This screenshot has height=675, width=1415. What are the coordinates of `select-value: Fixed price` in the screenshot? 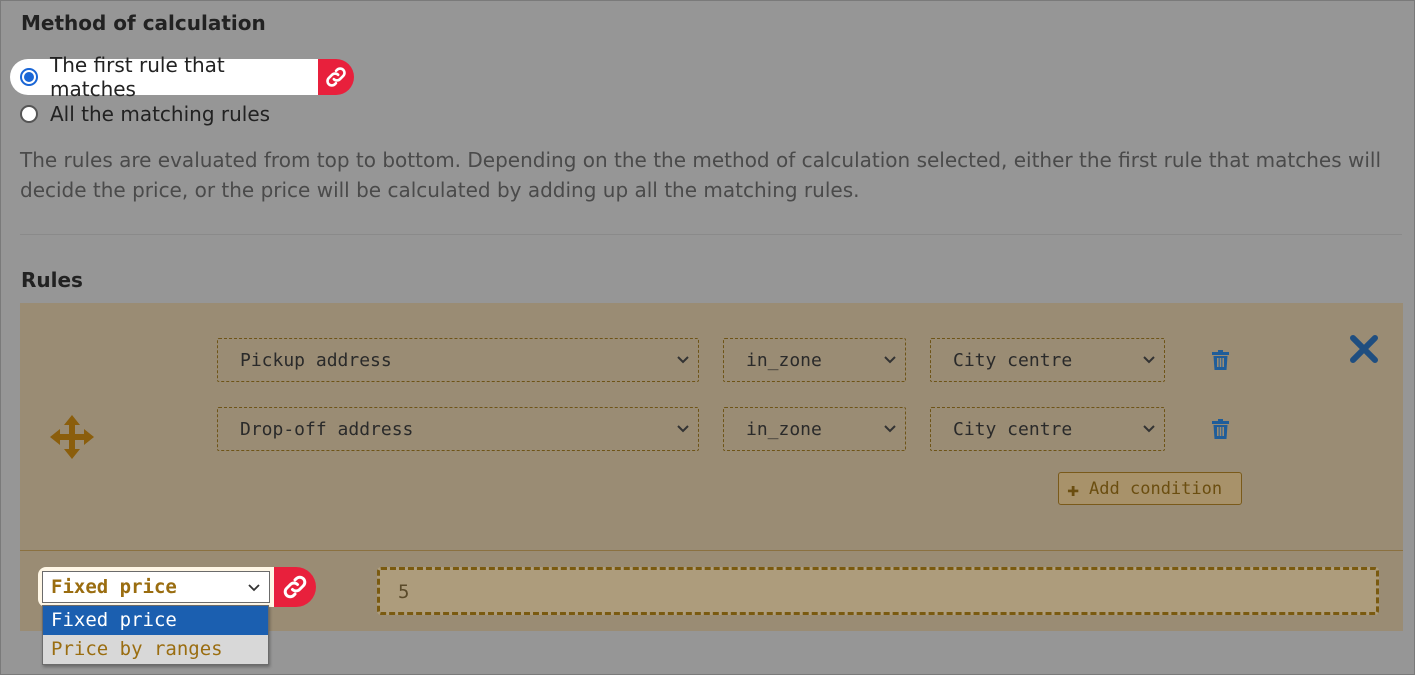 It's located at (114, 587).